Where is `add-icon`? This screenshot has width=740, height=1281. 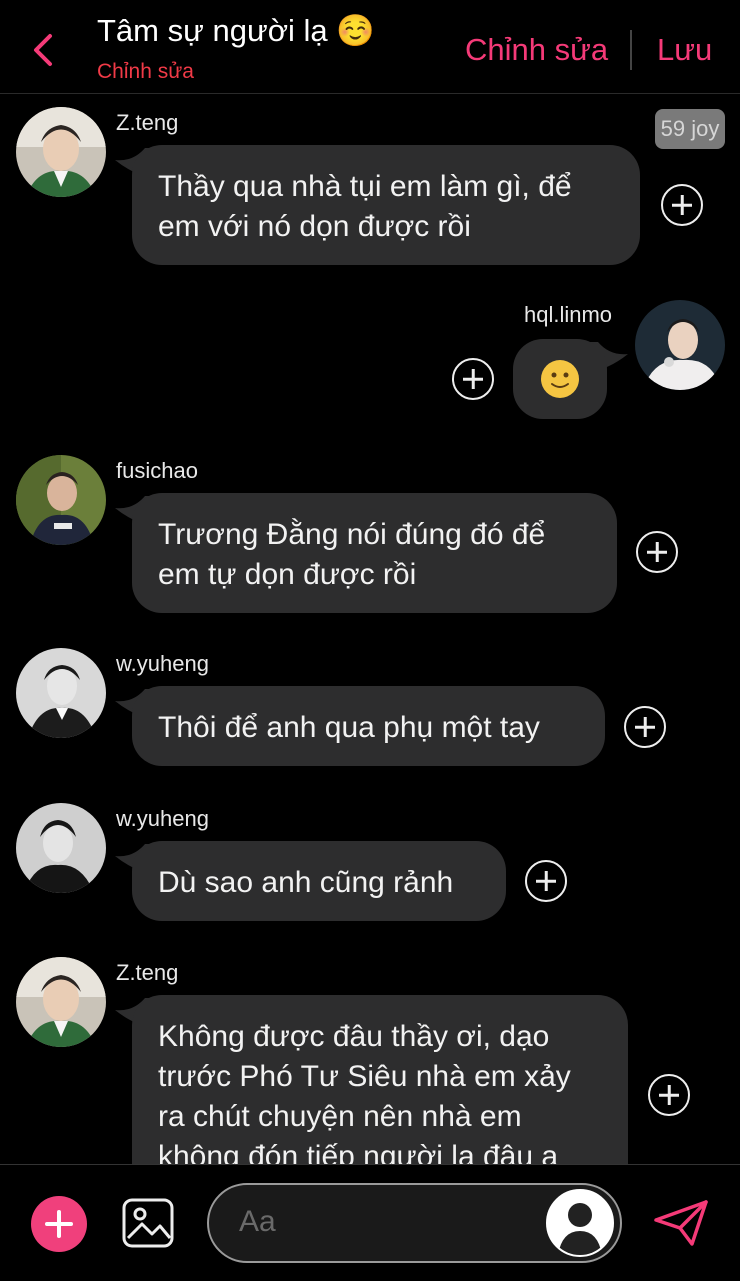 add-icon is located at coordinates (59, 1224).